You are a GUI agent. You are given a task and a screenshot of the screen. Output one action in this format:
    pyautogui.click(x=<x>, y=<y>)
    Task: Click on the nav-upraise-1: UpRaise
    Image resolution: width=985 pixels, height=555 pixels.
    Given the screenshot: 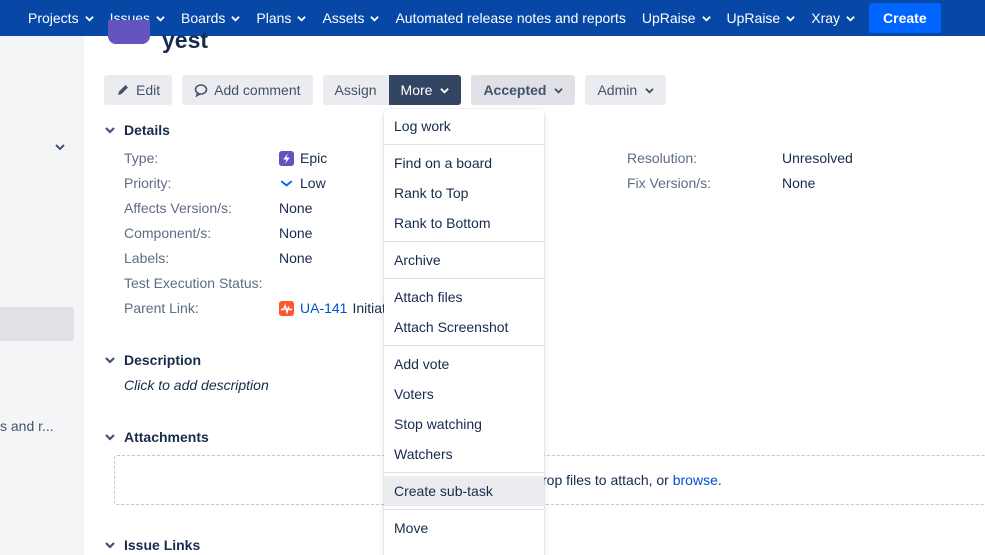 What is the action you would take?
    pyautogui.click(x=676, y=18)
    